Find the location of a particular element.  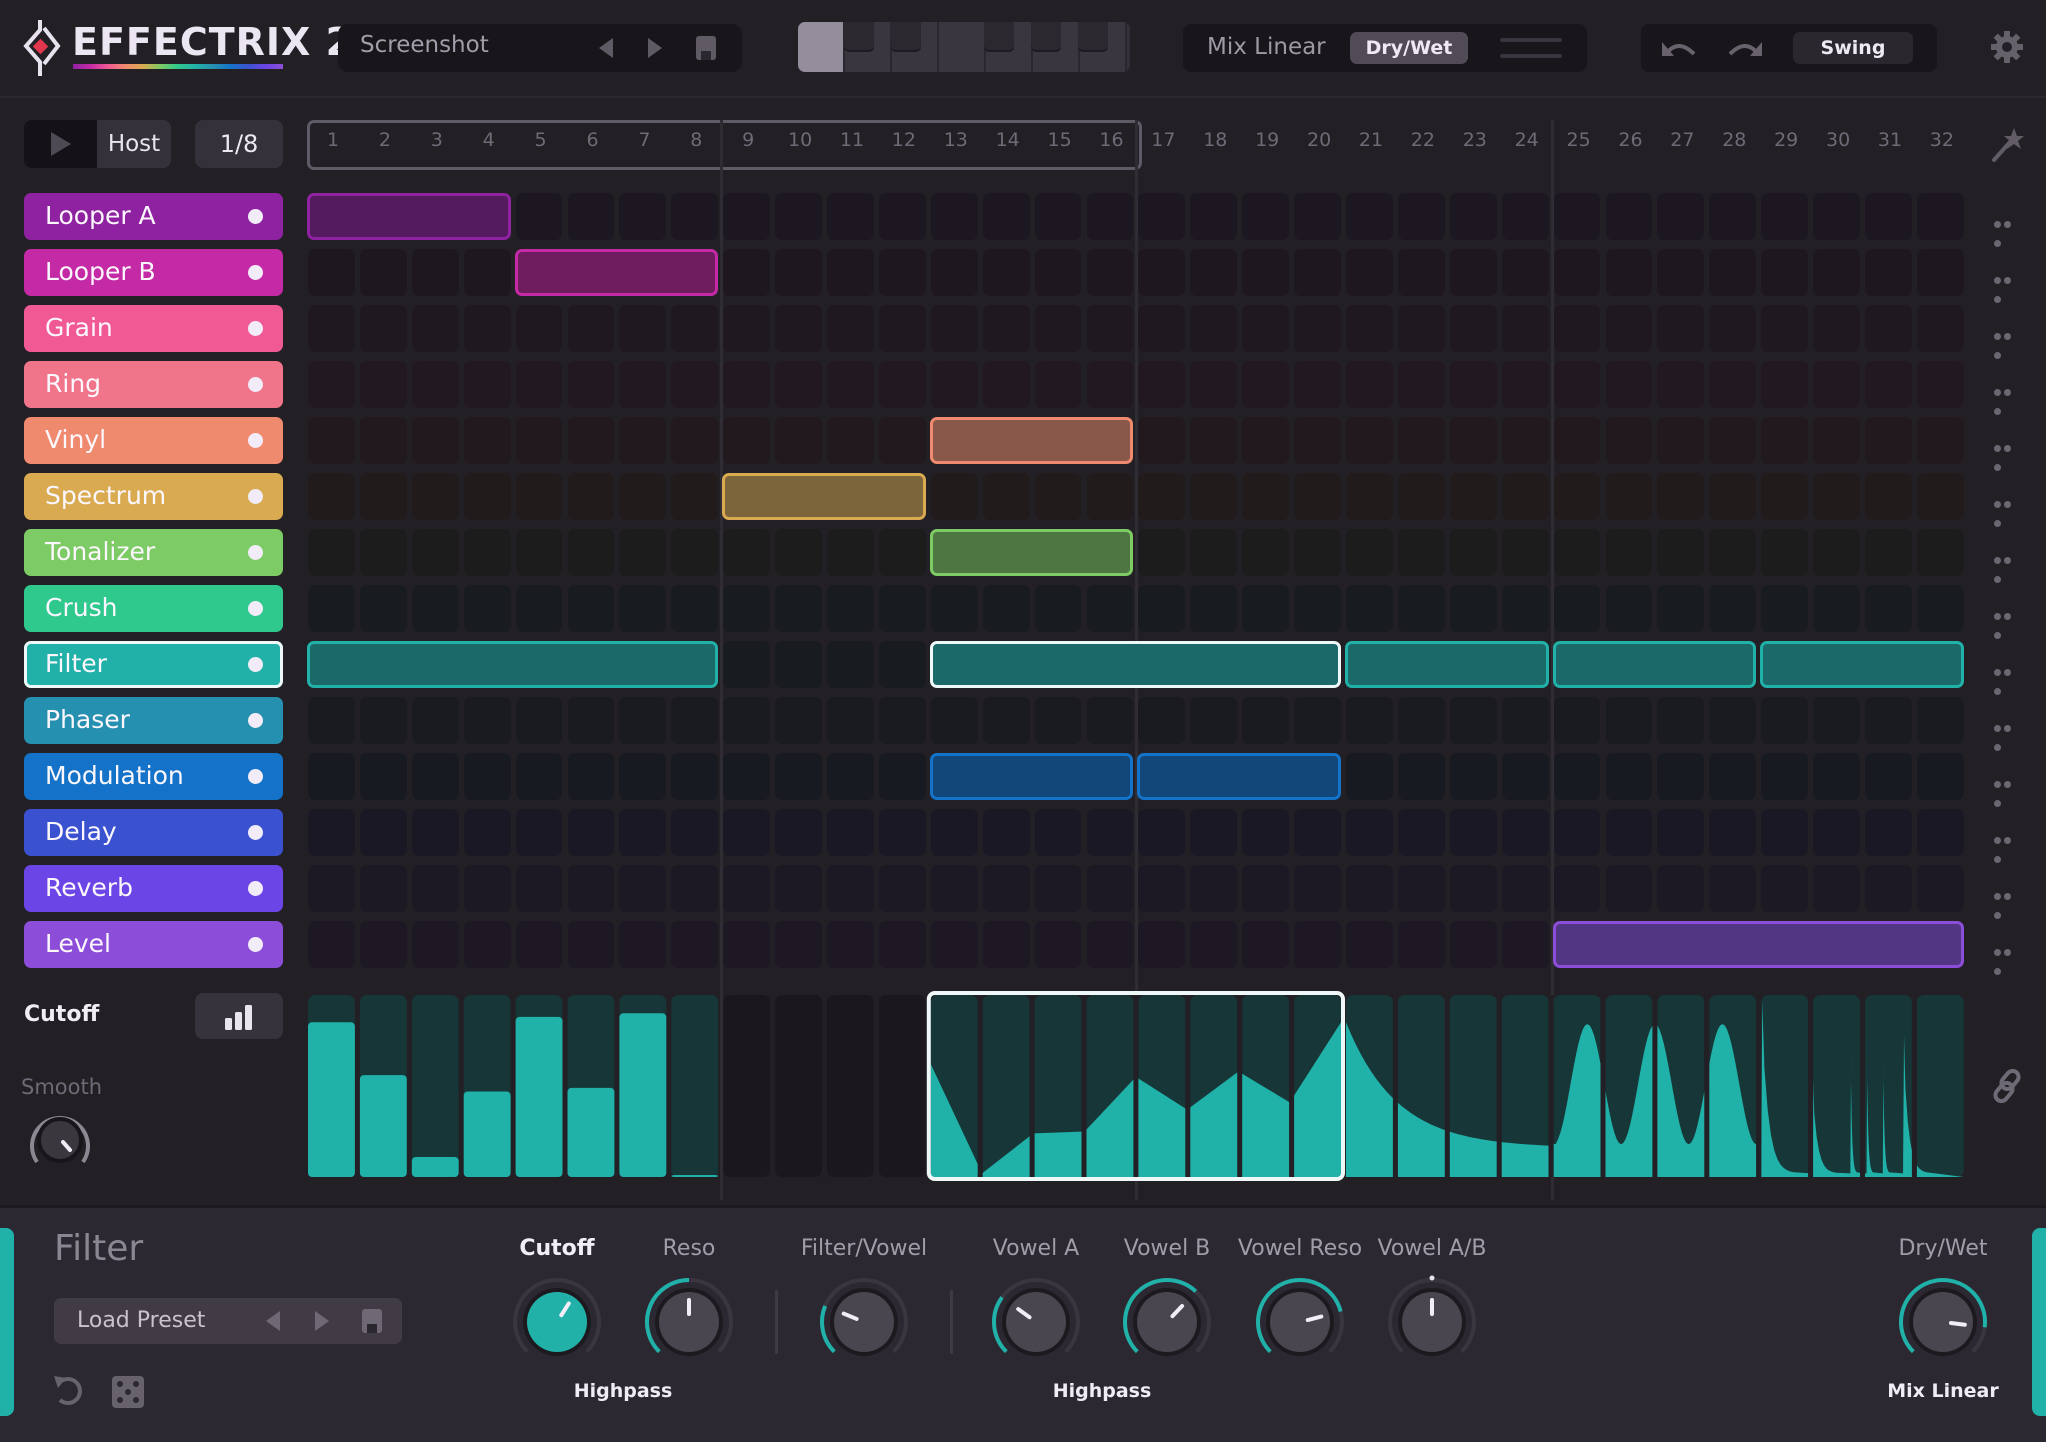

reset-icon is located at coordinates (68, 1391).